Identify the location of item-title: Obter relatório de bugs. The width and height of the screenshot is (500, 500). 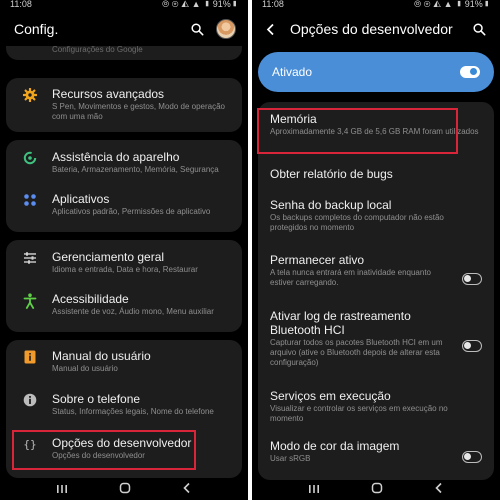
(331, 174).